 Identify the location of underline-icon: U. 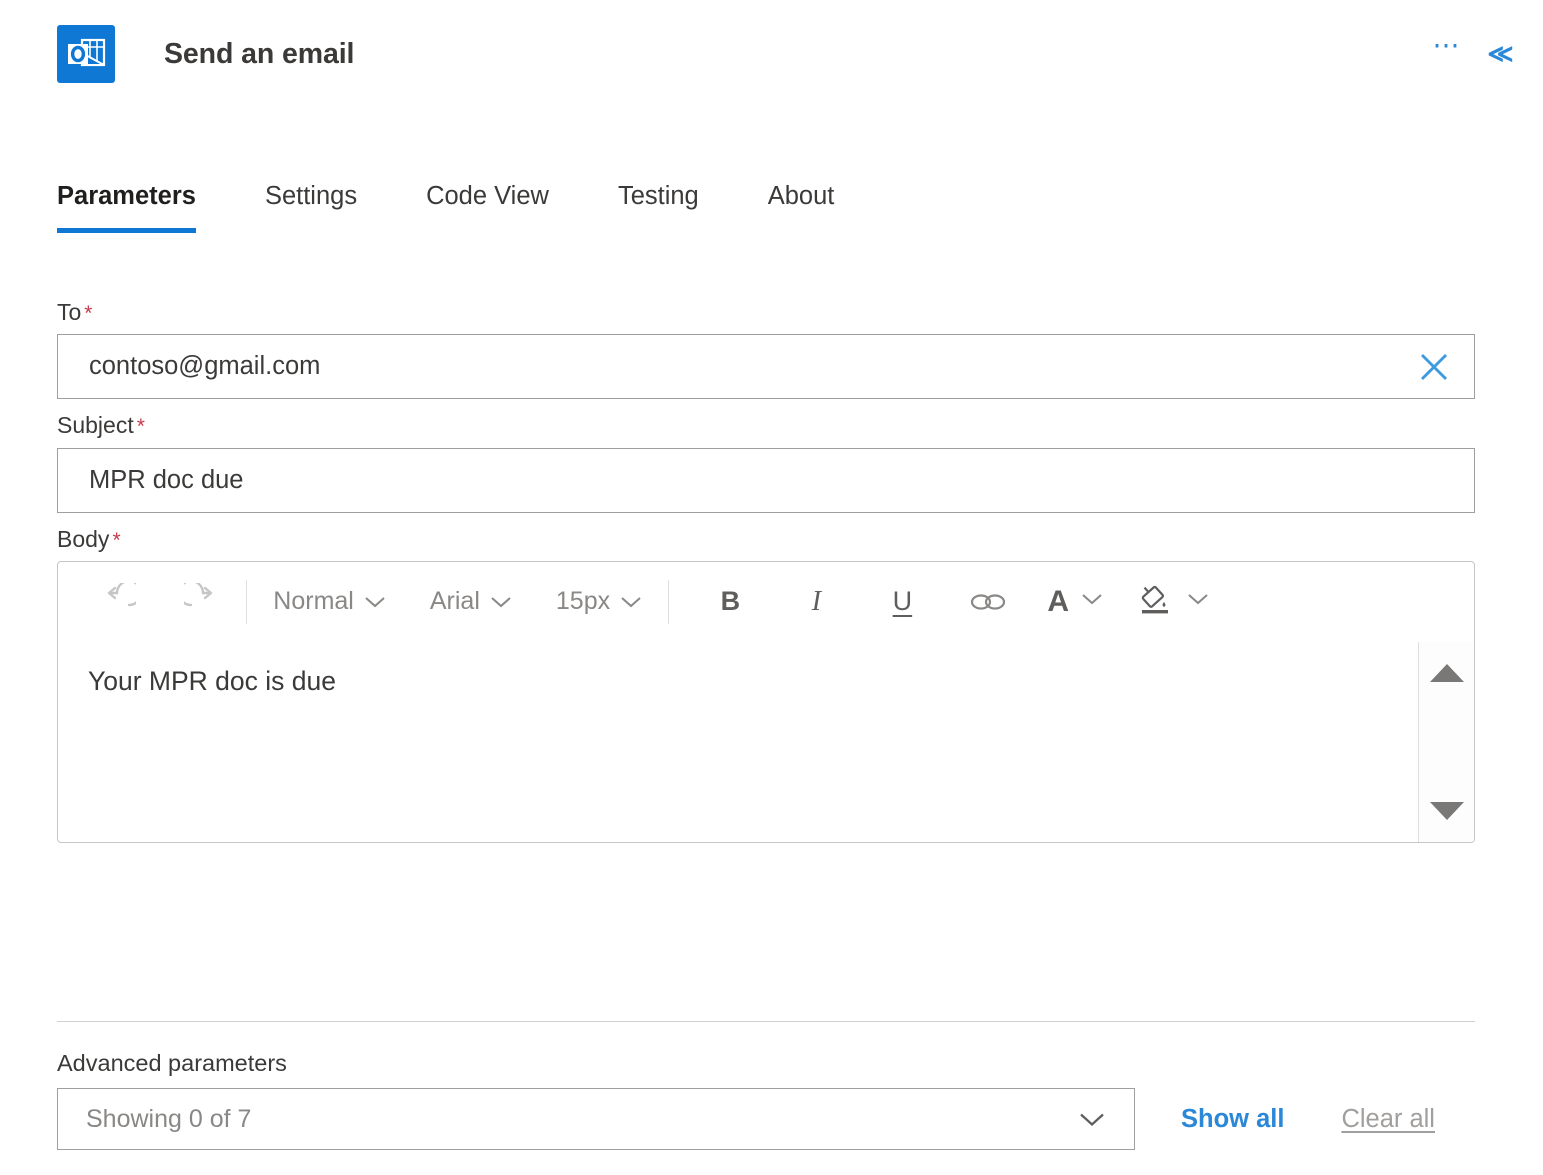
(902, 602).